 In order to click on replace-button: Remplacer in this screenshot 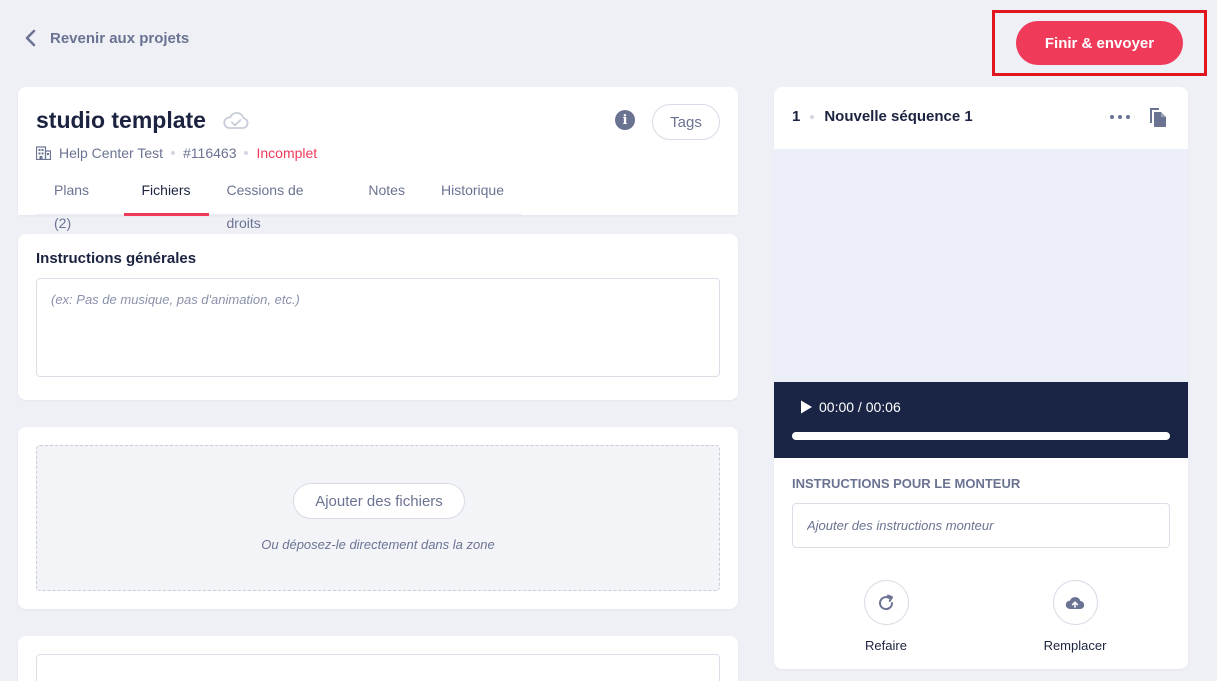, I will do `click(1075, 616)`.